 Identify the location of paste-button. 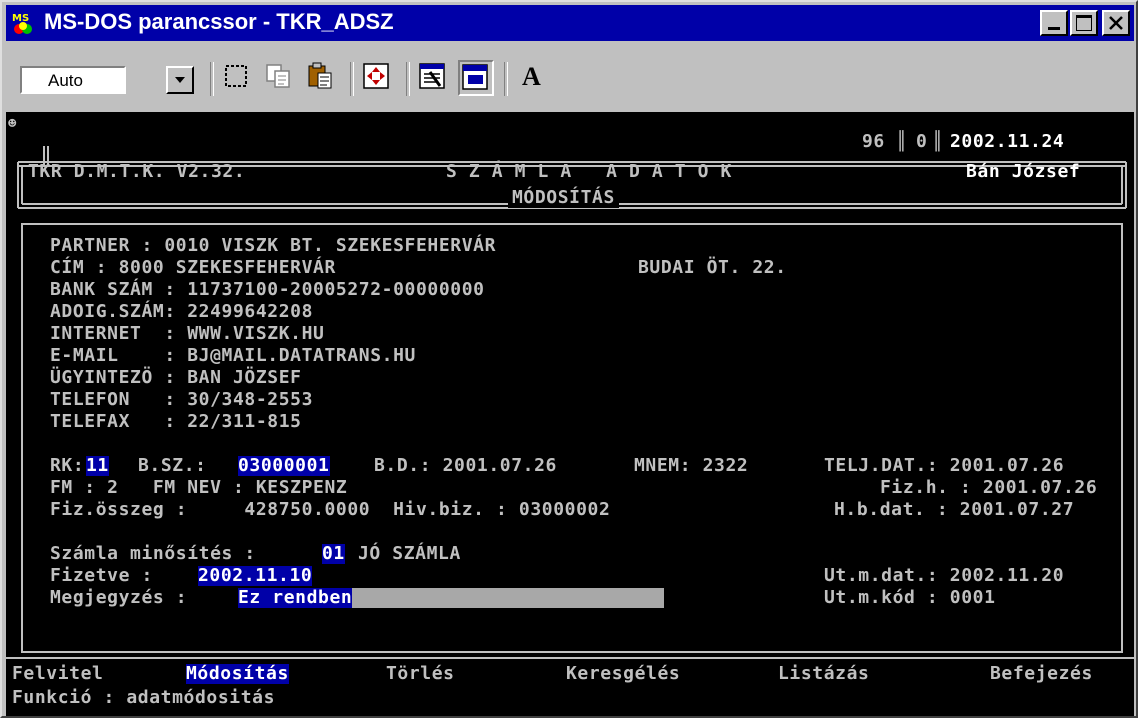
(322, 78).